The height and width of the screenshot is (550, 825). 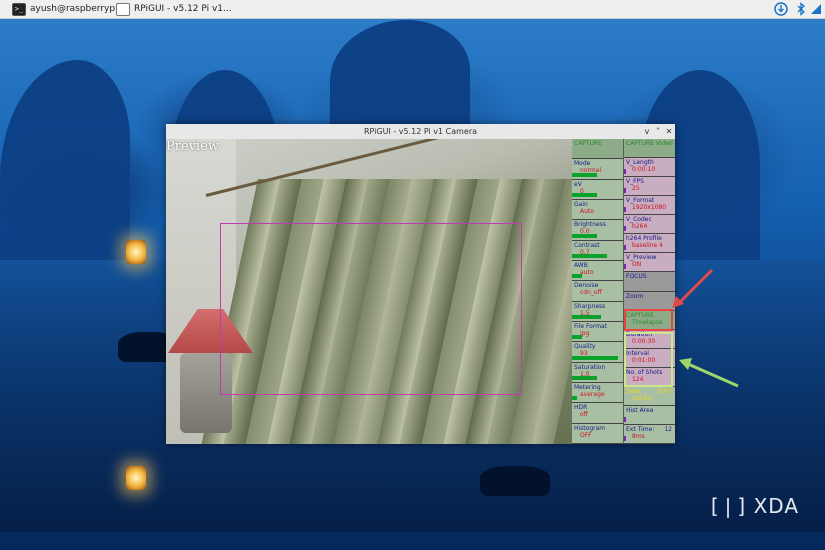 I want to click on control-label: Hist Area, so click(x=640, y=410).